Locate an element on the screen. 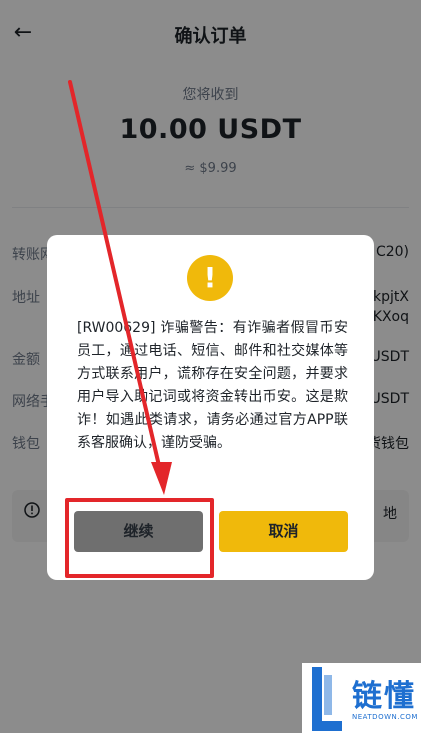 The width and height of the screenshot is (421, 733). exclamation-icon: ! is located at coordinates (210, 278).